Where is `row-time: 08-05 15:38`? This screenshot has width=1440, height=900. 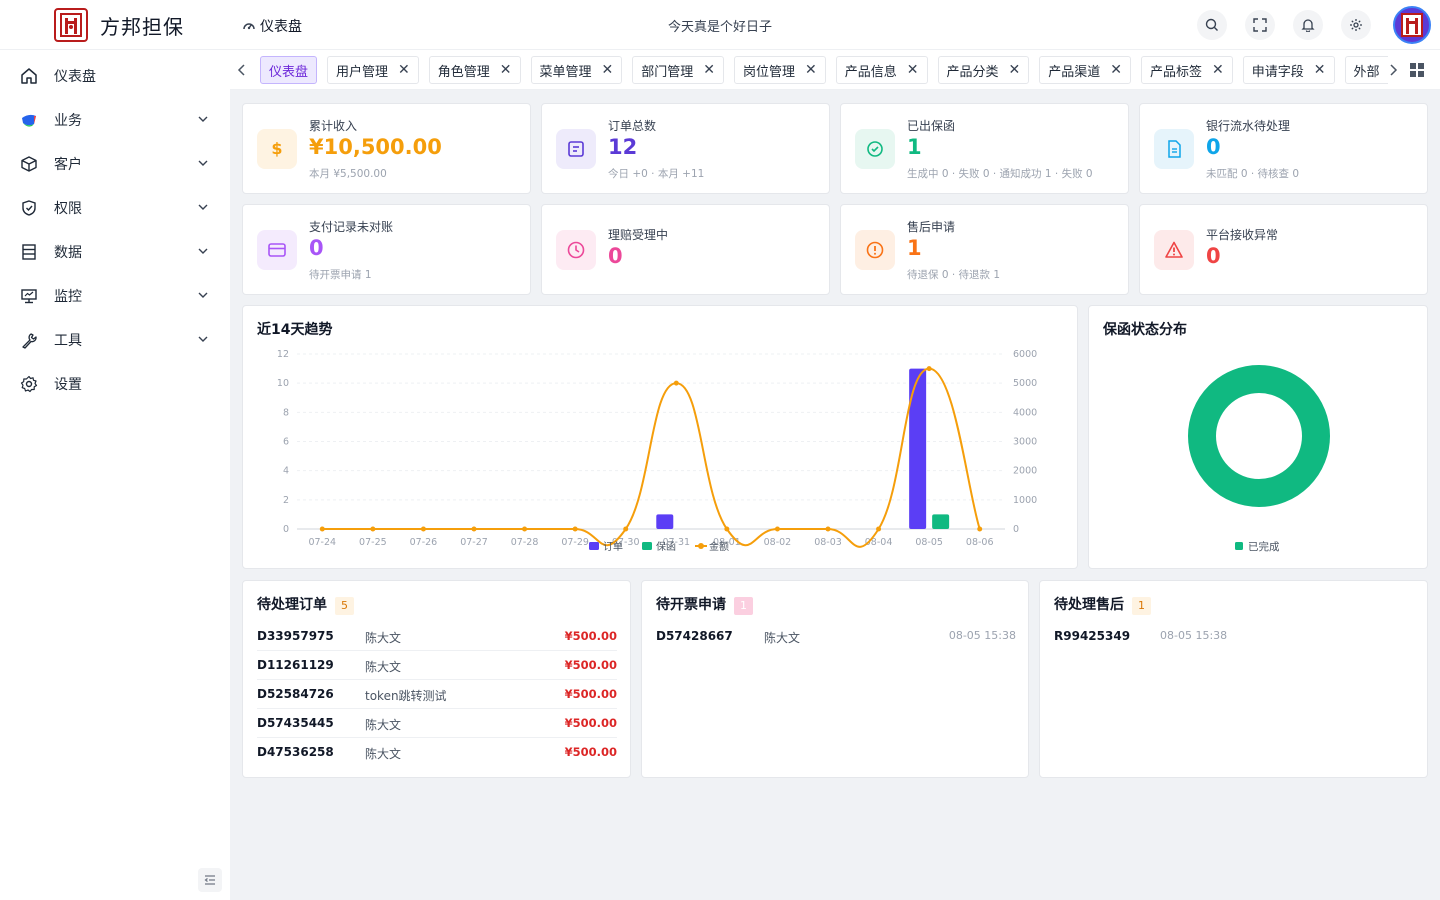 row-time: 08-05 15:38 is located at coordinates (982, 635).